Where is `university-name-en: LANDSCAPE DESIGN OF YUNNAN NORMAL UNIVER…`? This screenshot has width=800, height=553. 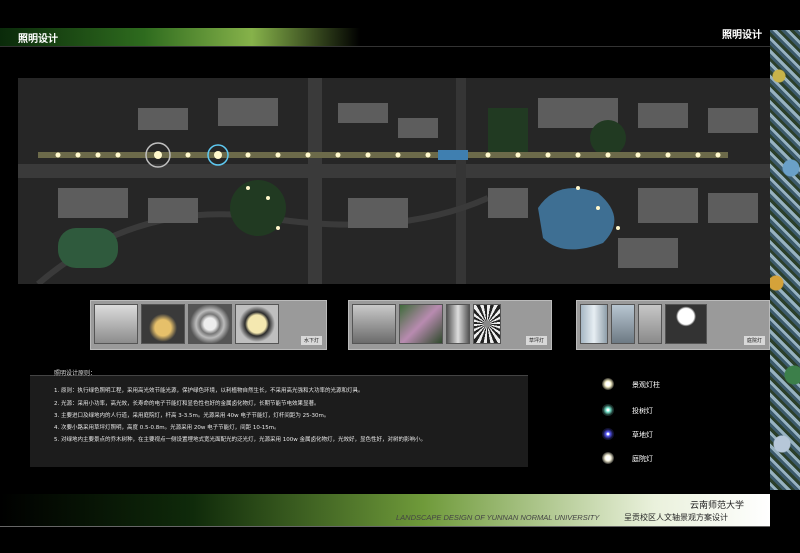
university-name-en: LANDSCAPE DESIGN OF YUNNAN NORMAL UNIVER… is located at coordinates (498, 517).